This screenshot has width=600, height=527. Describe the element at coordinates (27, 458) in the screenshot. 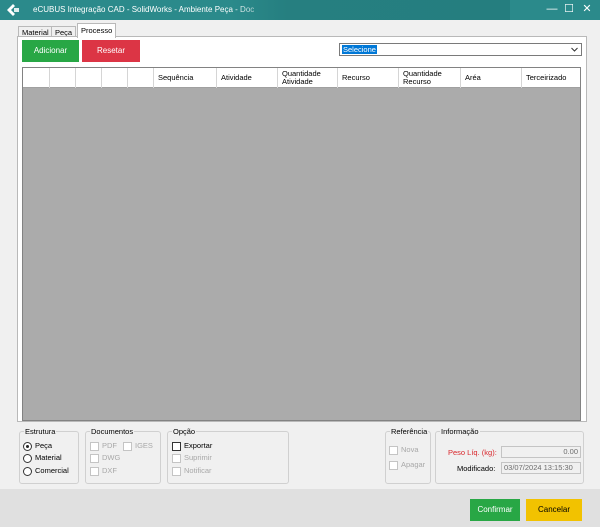

I see `radio-material-indicator` at that location.